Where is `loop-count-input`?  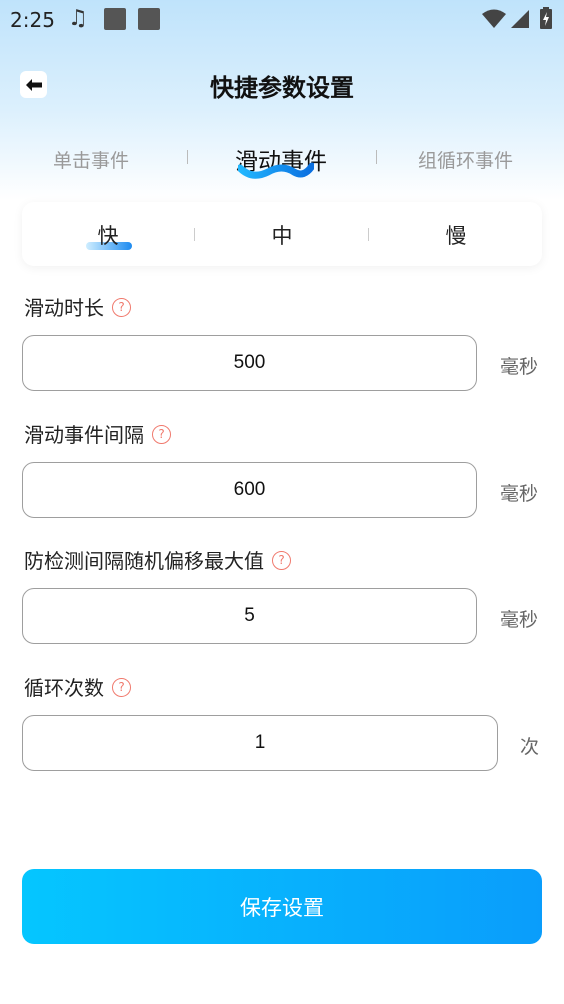 loop-count-input is located at coordinates (260, 743).